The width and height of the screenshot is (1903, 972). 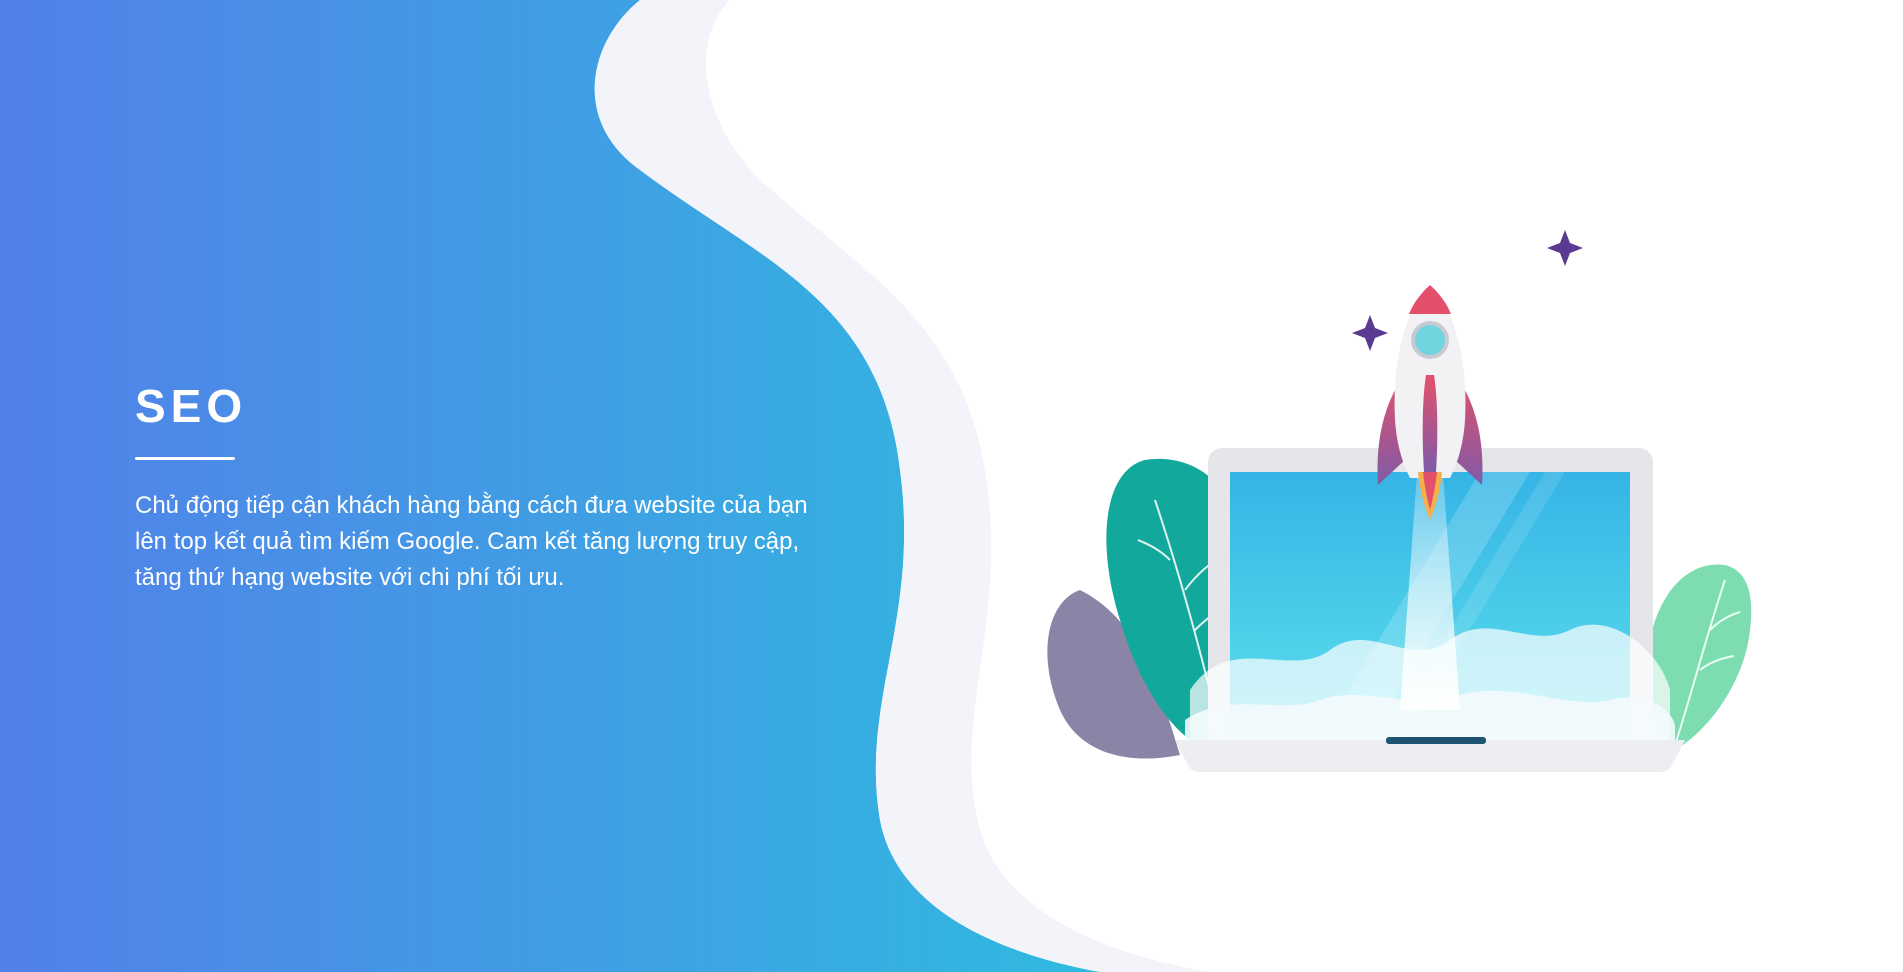 What do you see at coordinates (1430, 423) in the screenshot?
I see `rocket-stripe` at bounding box center [1430, 423].